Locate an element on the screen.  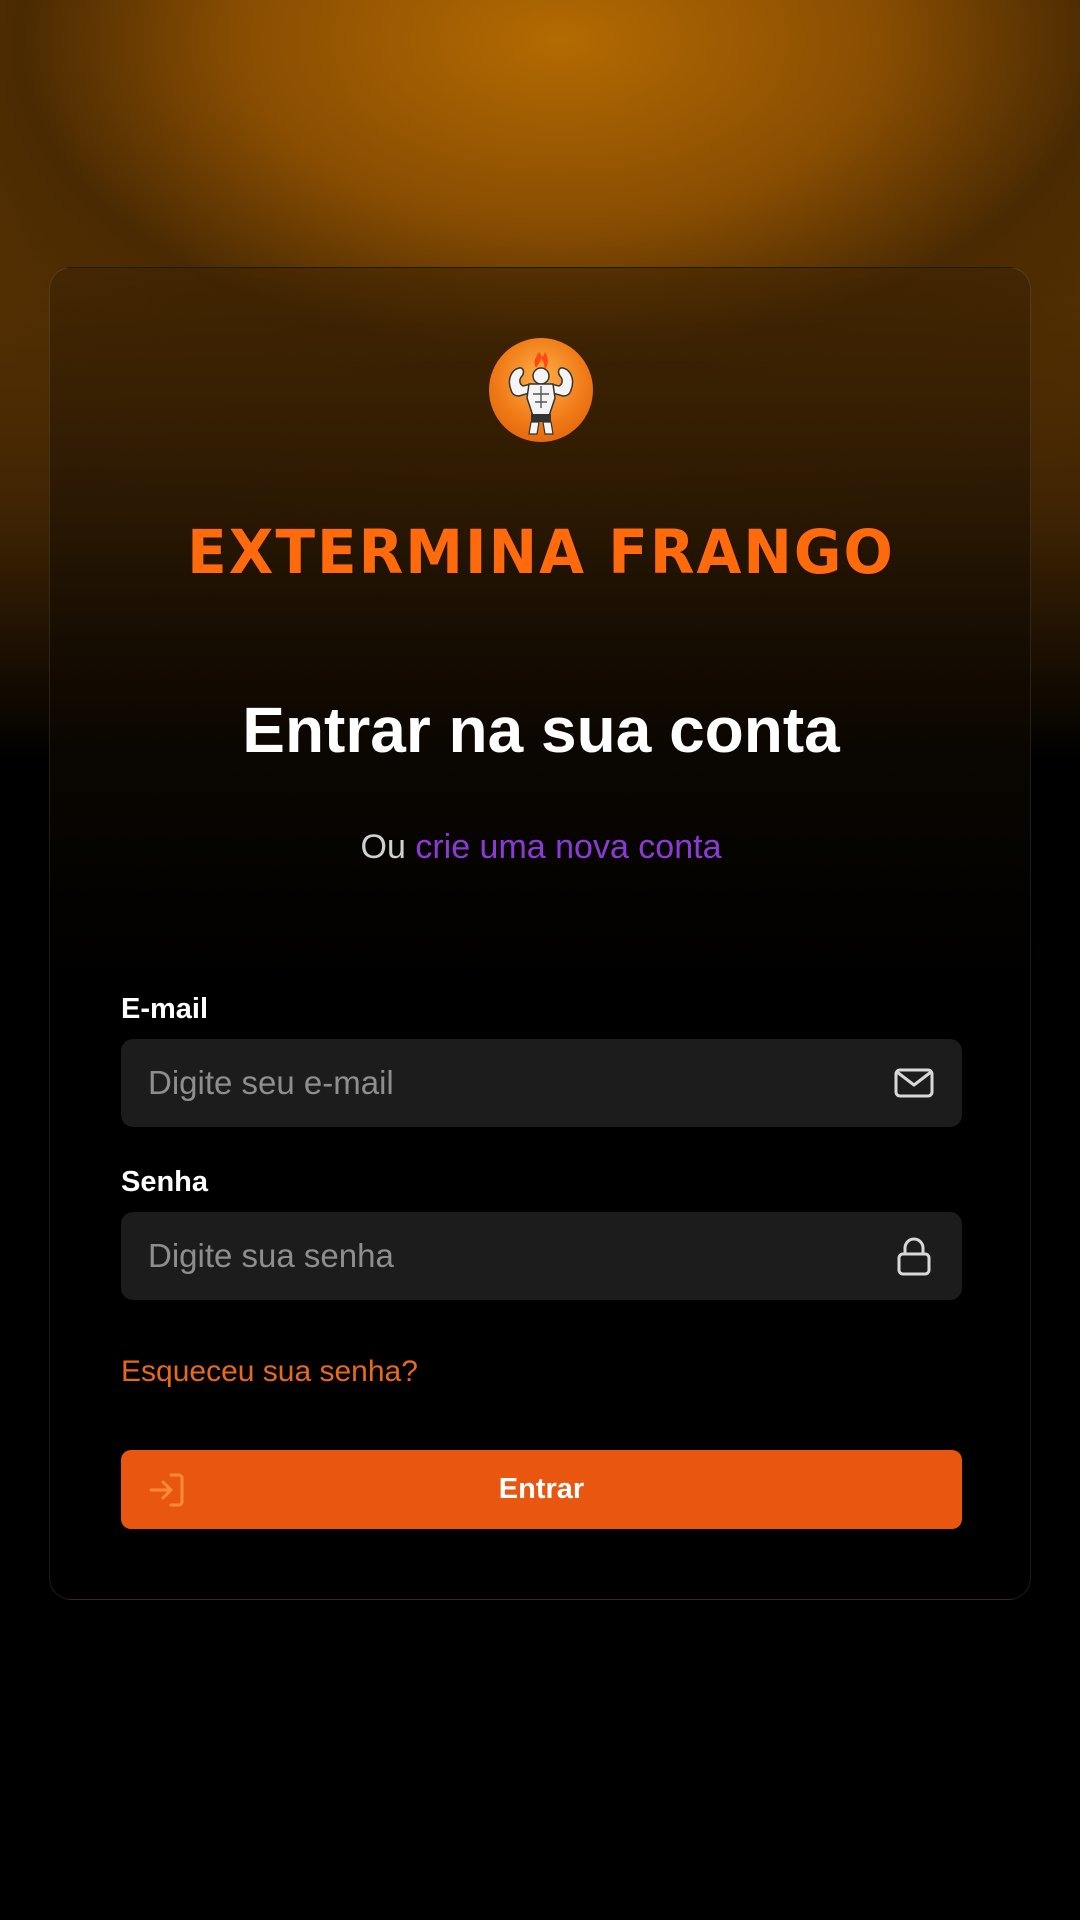
mail-icon is located at coordinates (914, 1083).